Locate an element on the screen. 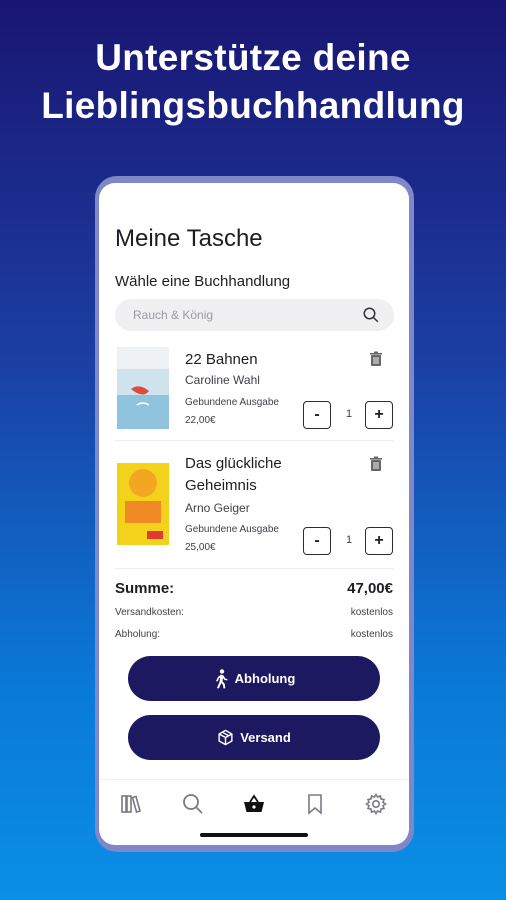 The image size is (506, 900). basket-icon is located at coordinates (254, 804).